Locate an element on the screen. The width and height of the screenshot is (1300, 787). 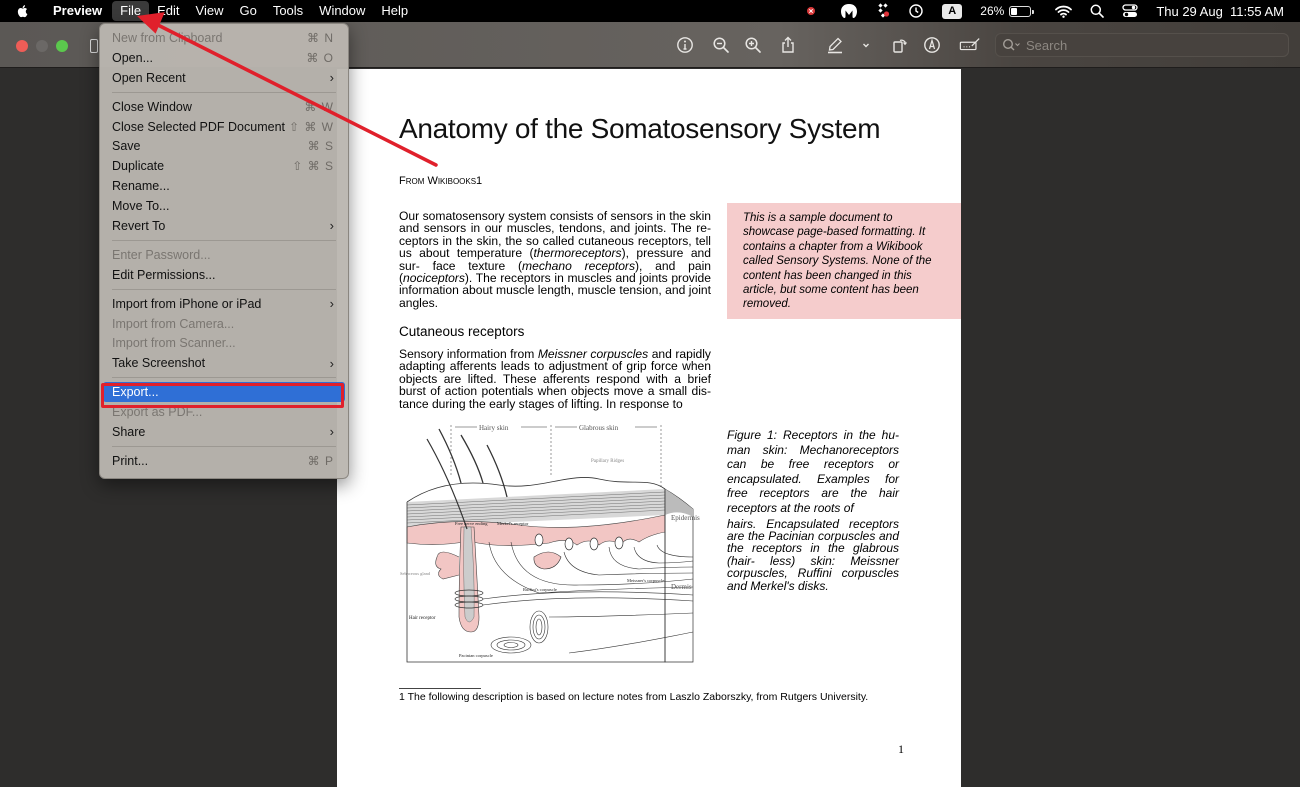
menu-go: Go is located at coordinates (247, 11).